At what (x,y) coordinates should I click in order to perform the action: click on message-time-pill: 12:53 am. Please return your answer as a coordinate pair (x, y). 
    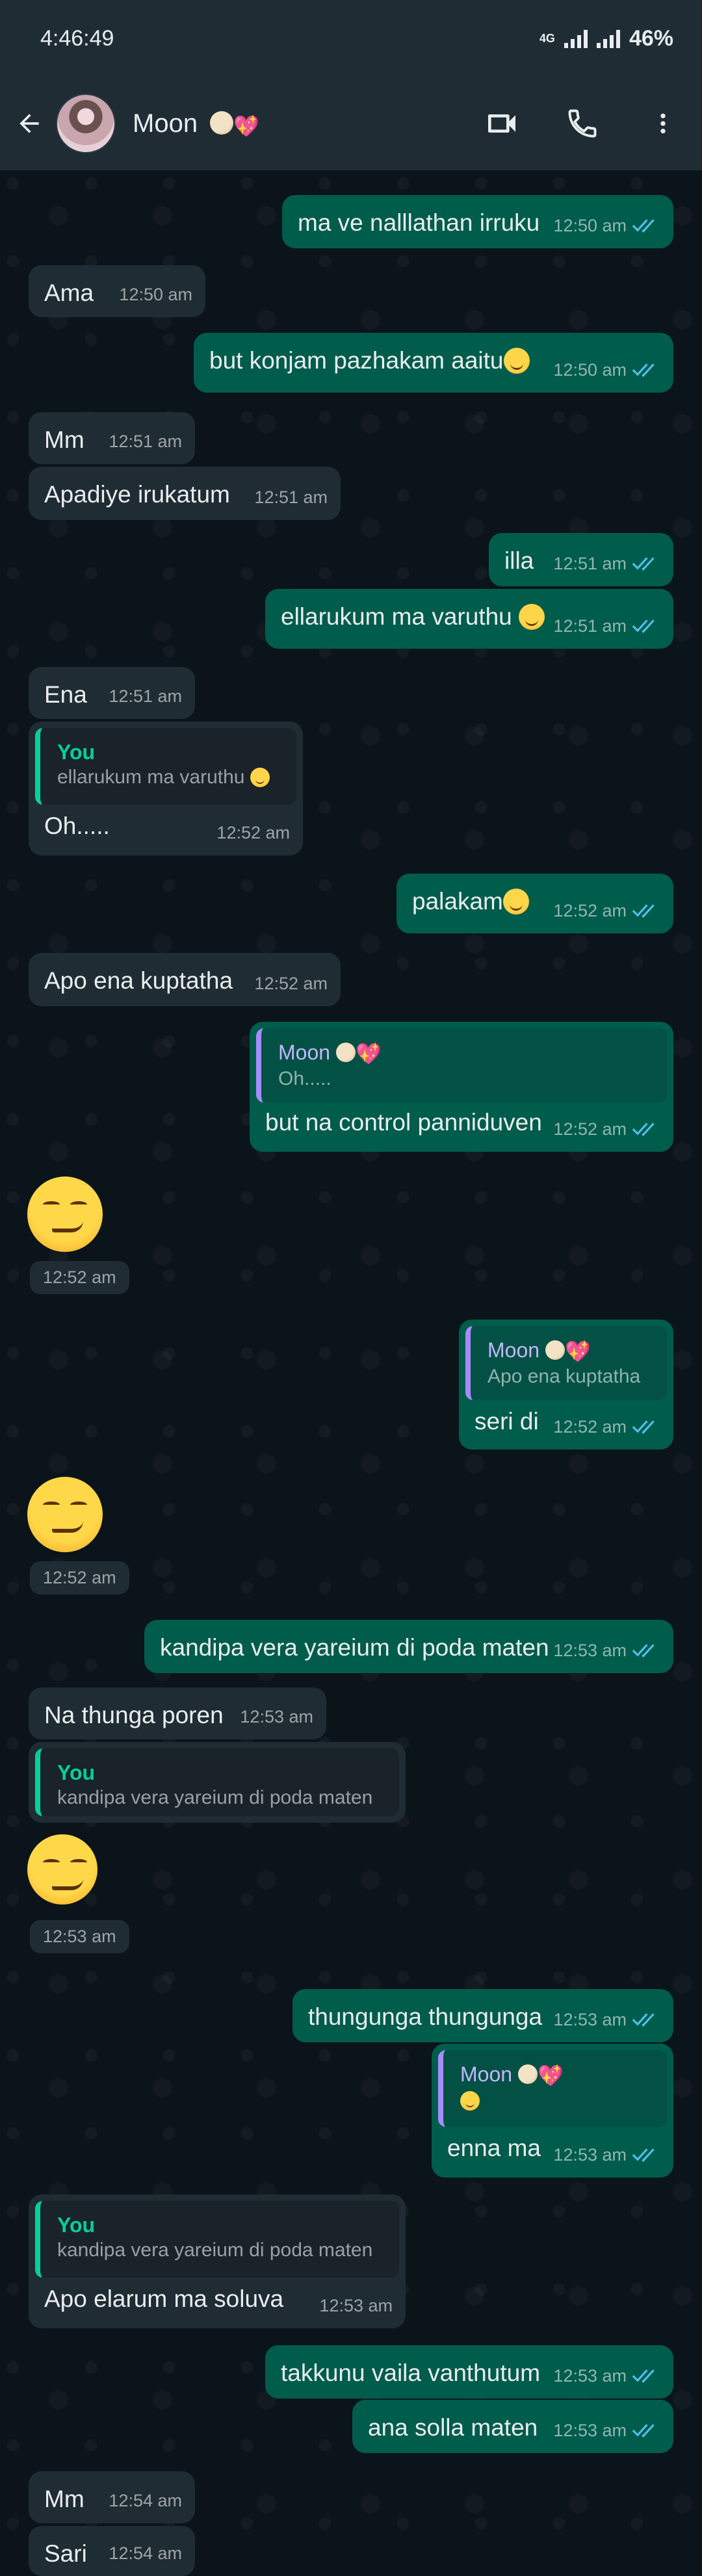
    Looking at the image, I should click on (80, 1936).